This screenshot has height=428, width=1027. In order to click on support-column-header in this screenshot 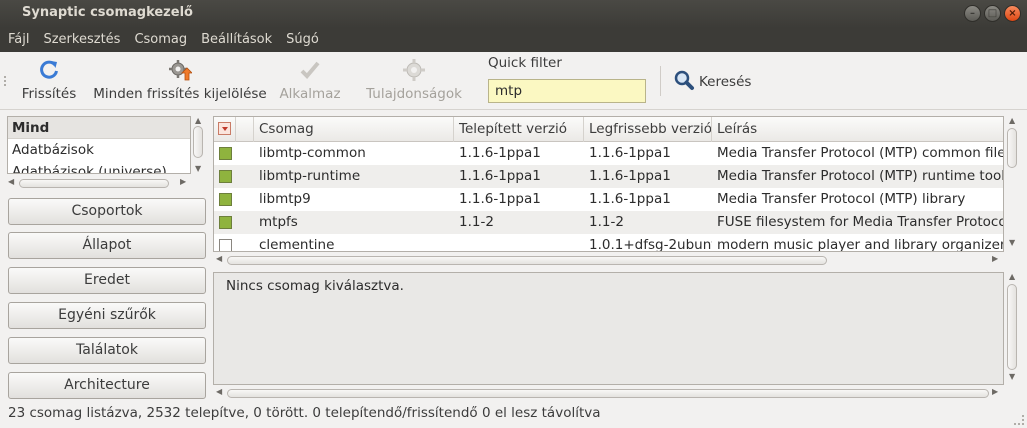, I will do `click(245, 129)`.